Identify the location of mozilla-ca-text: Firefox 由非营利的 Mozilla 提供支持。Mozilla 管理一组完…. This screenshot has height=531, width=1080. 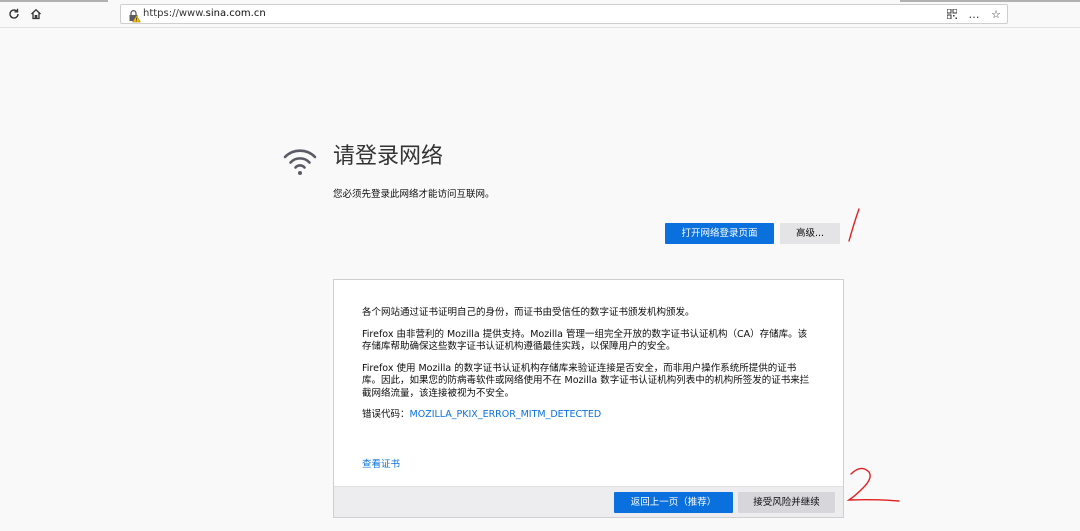
(585, 340).